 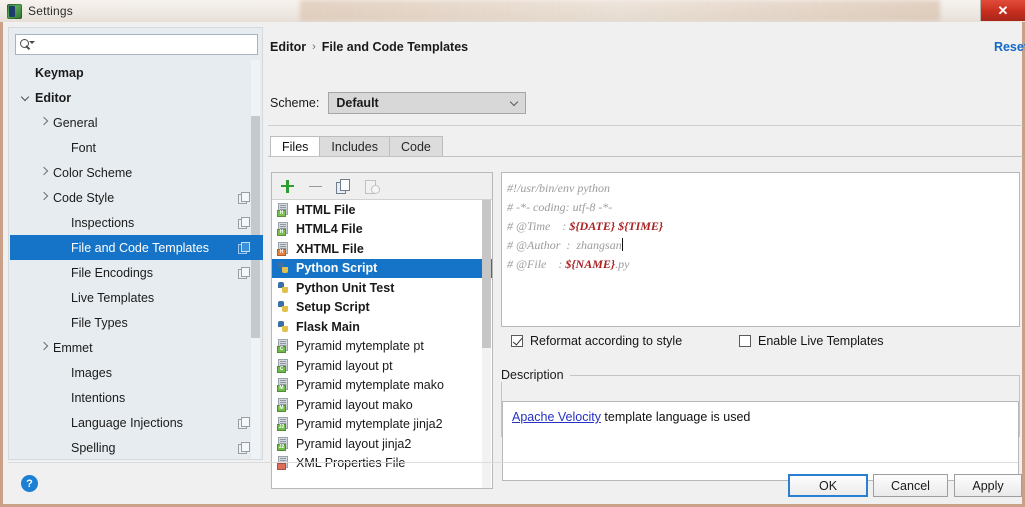 I want to click on xhtml-file-icon: H, so click(x=283, y=248).